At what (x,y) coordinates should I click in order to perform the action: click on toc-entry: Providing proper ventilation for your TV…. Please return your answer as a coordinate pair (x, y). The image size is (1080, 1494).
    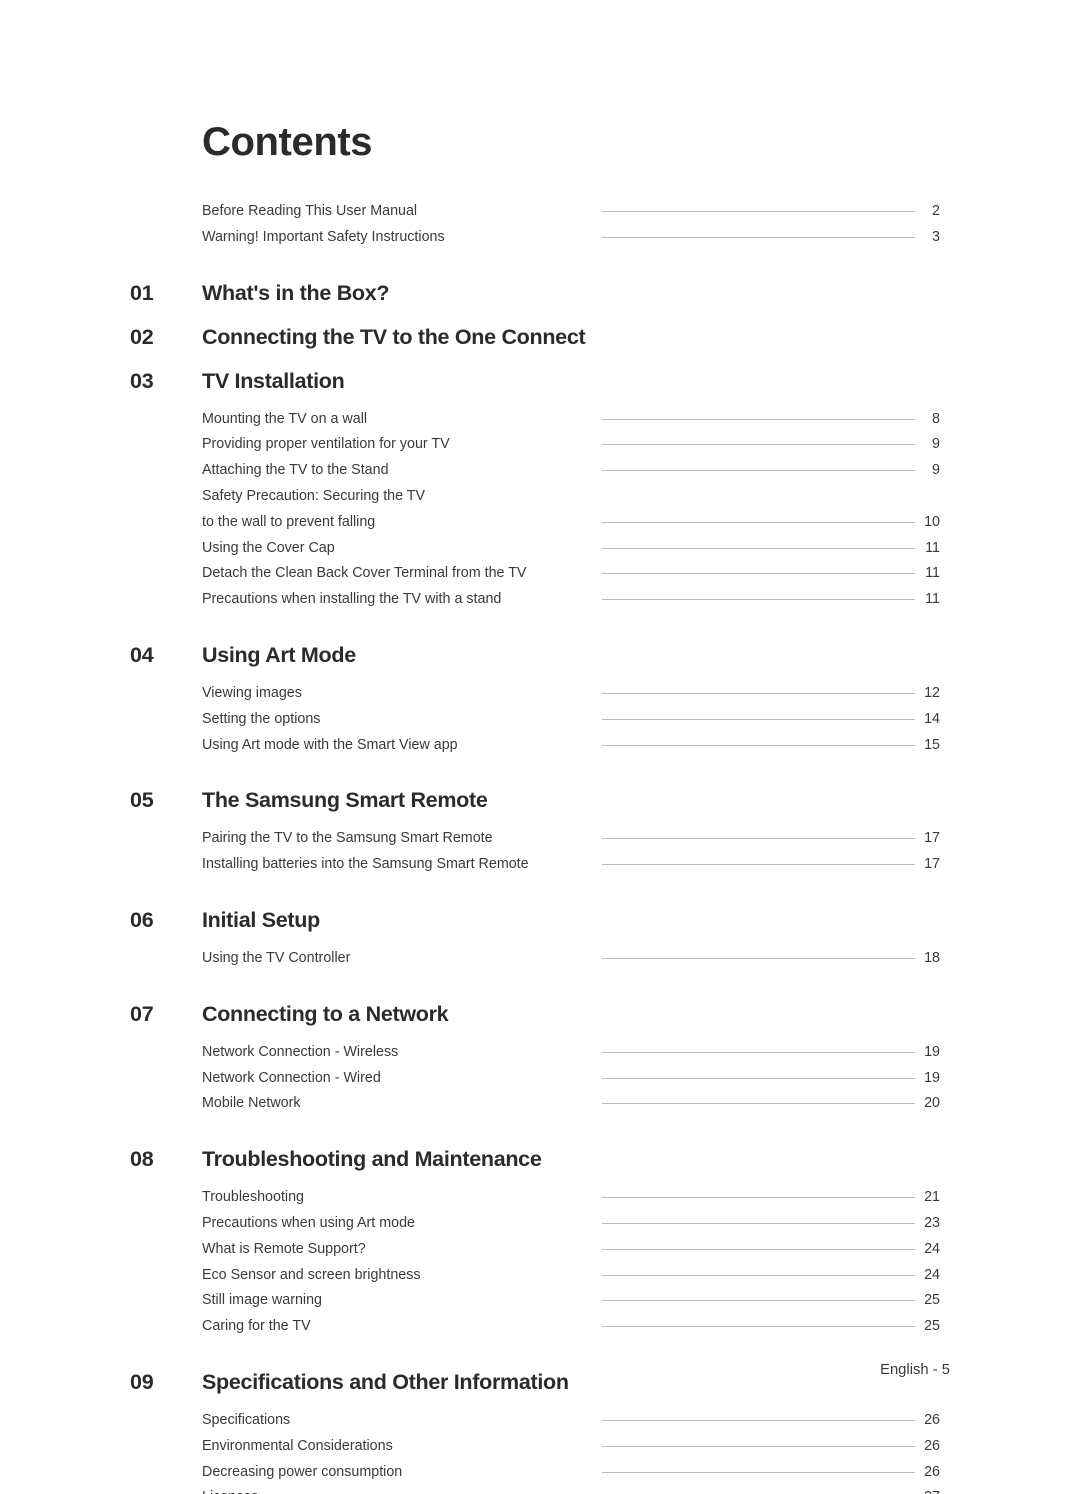
    Looking at the image, I should click on (540, 446).